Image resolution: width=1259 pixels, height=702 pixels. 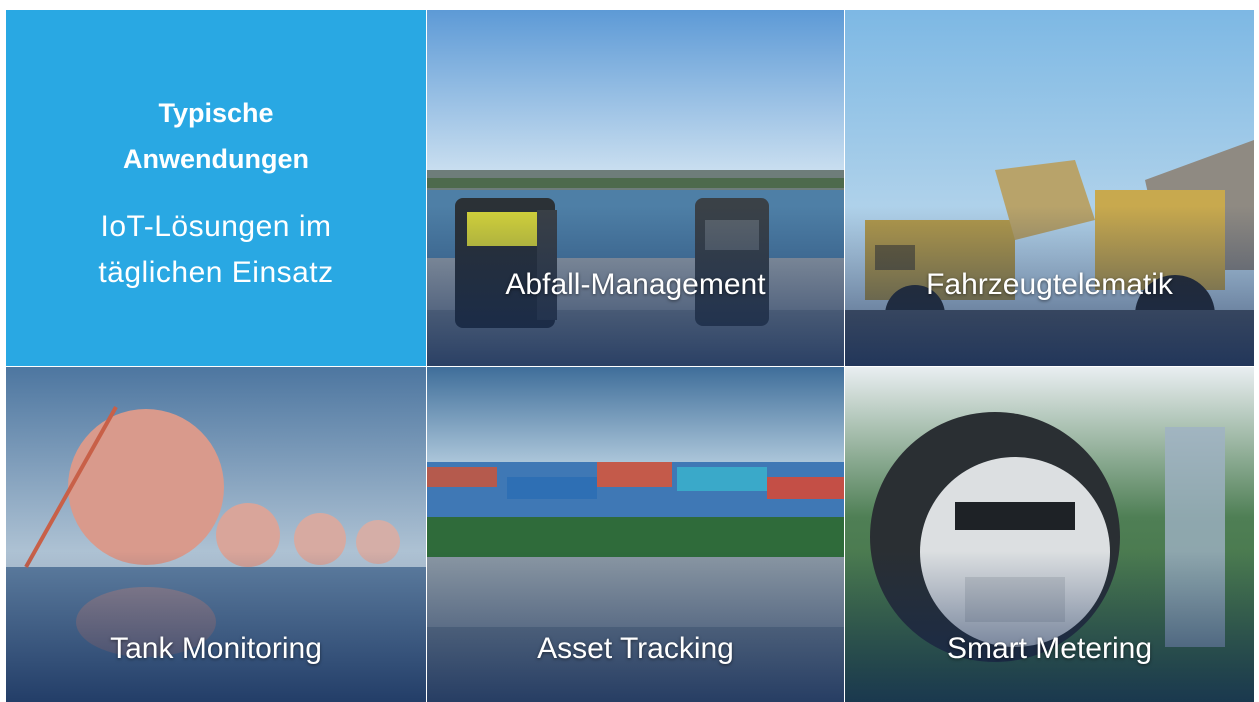 I want to click on tile-label: Fahrzeugtelematik, so click(x=1049, y=284).